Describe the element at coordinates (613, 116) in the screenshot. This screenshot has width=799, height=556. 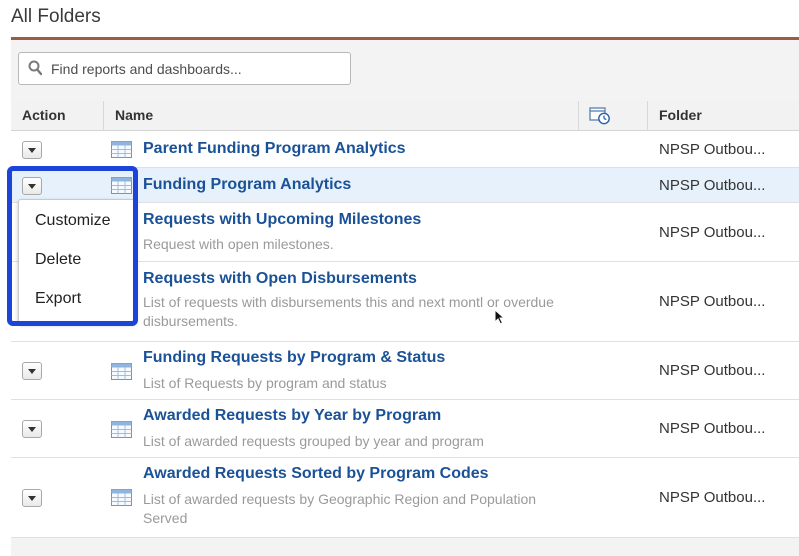
I see `column-header-schedule` at that location.